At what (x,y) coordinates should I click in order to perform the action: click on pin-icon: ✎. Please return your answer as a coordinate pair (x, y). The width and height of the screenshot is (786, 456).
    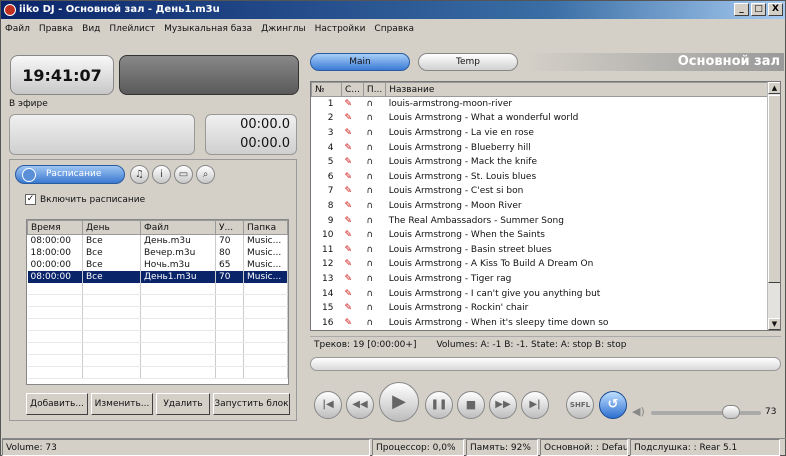
    Looking at the image, I should click on (348, 162).